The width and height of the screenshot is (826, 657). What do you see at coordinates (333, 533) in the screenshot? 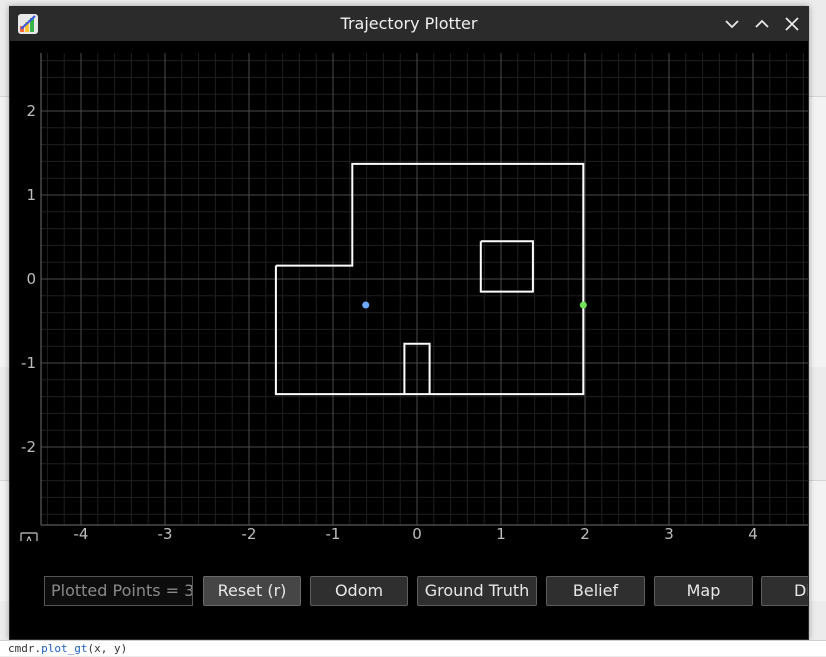
I see `x-tick-label: -1` at bounding box center [333, 533].